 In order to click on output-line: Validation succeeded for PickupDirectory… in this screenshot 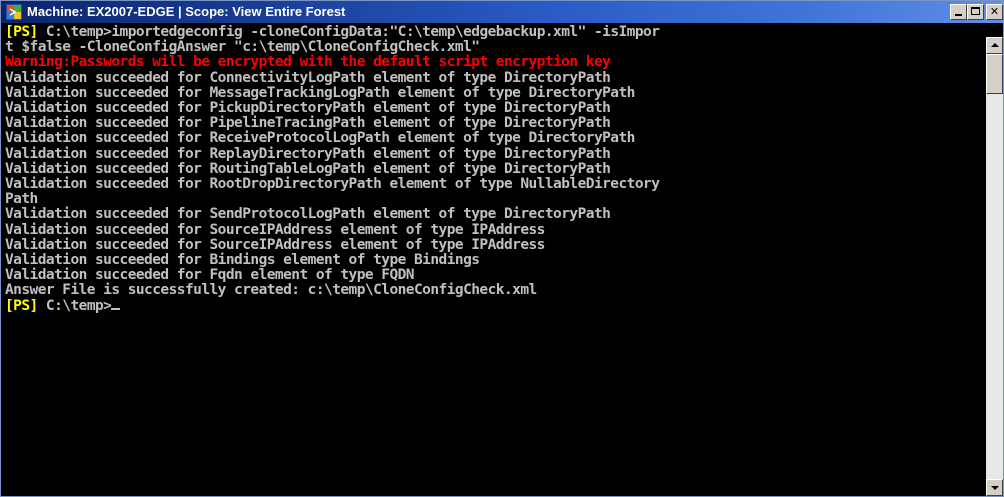, I will do `click(308, 108)`.